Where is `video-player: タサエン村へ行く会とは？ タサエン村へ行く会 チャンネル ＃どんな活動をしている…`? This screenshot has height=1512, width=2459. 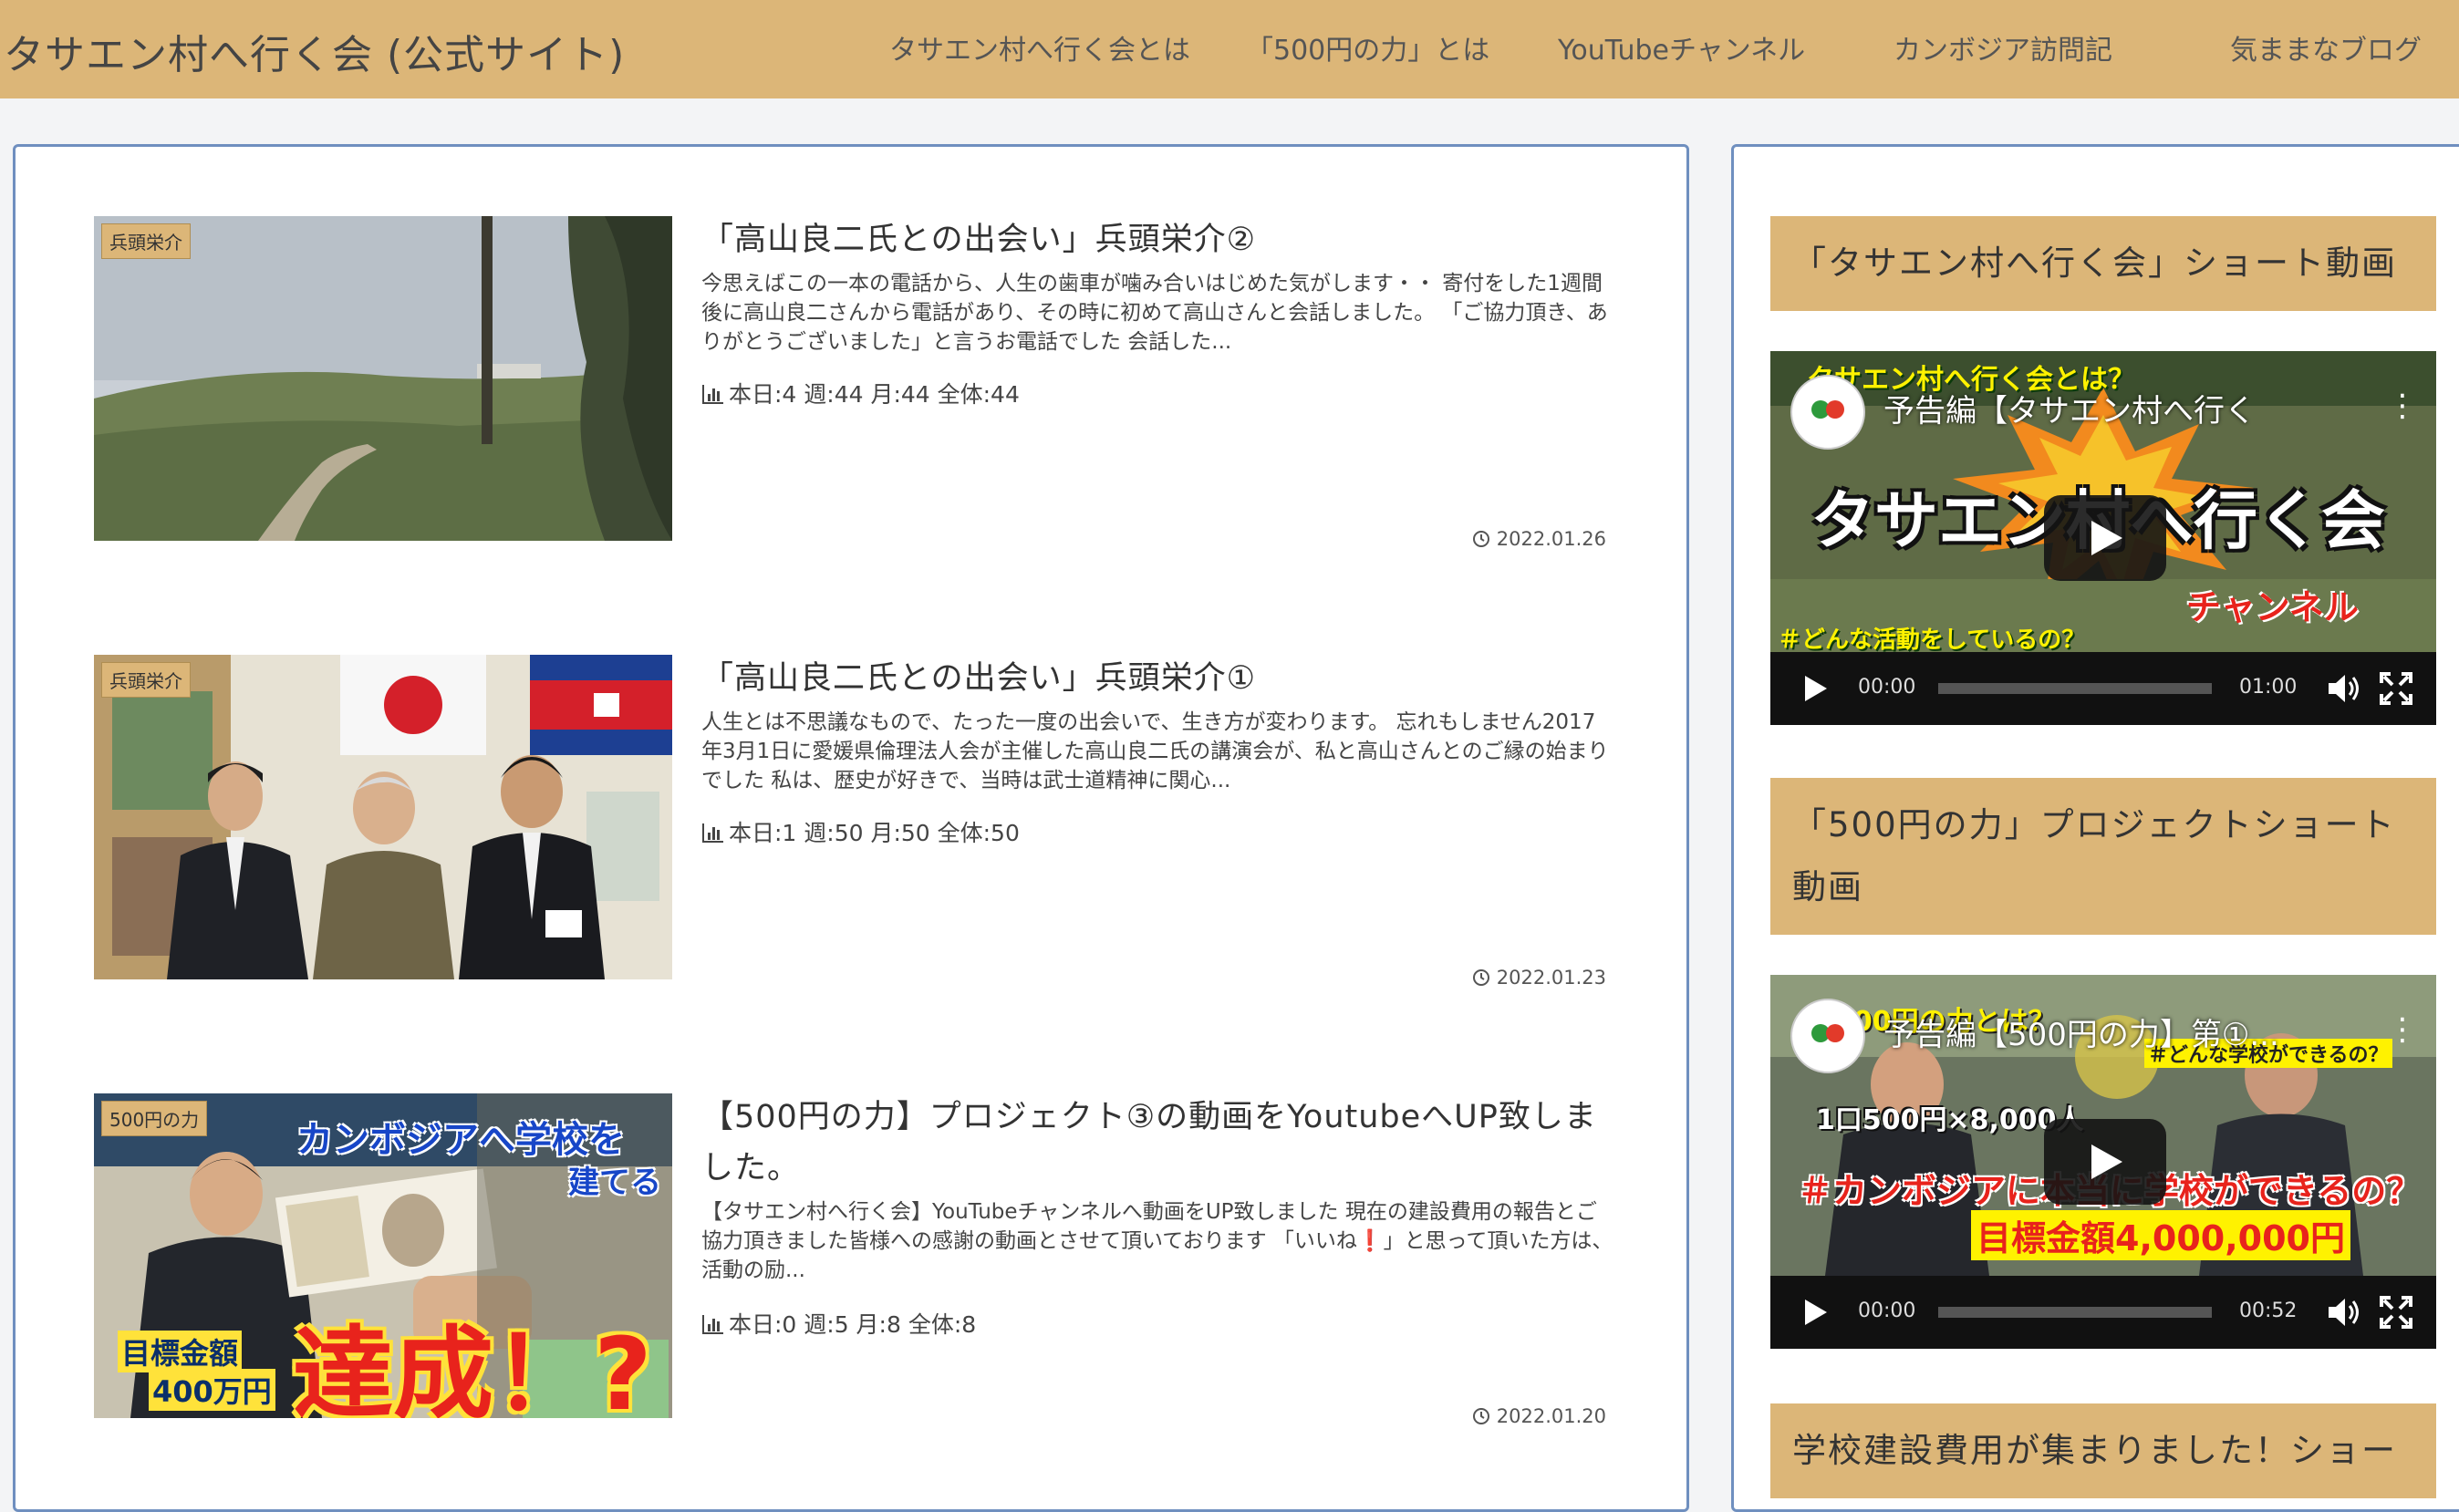
video-player: タサエン村へ行く会とは？ タサエン村へ行く会 チャンネル ＃どんな活動をしている… is located at coordinates (2103, 538).